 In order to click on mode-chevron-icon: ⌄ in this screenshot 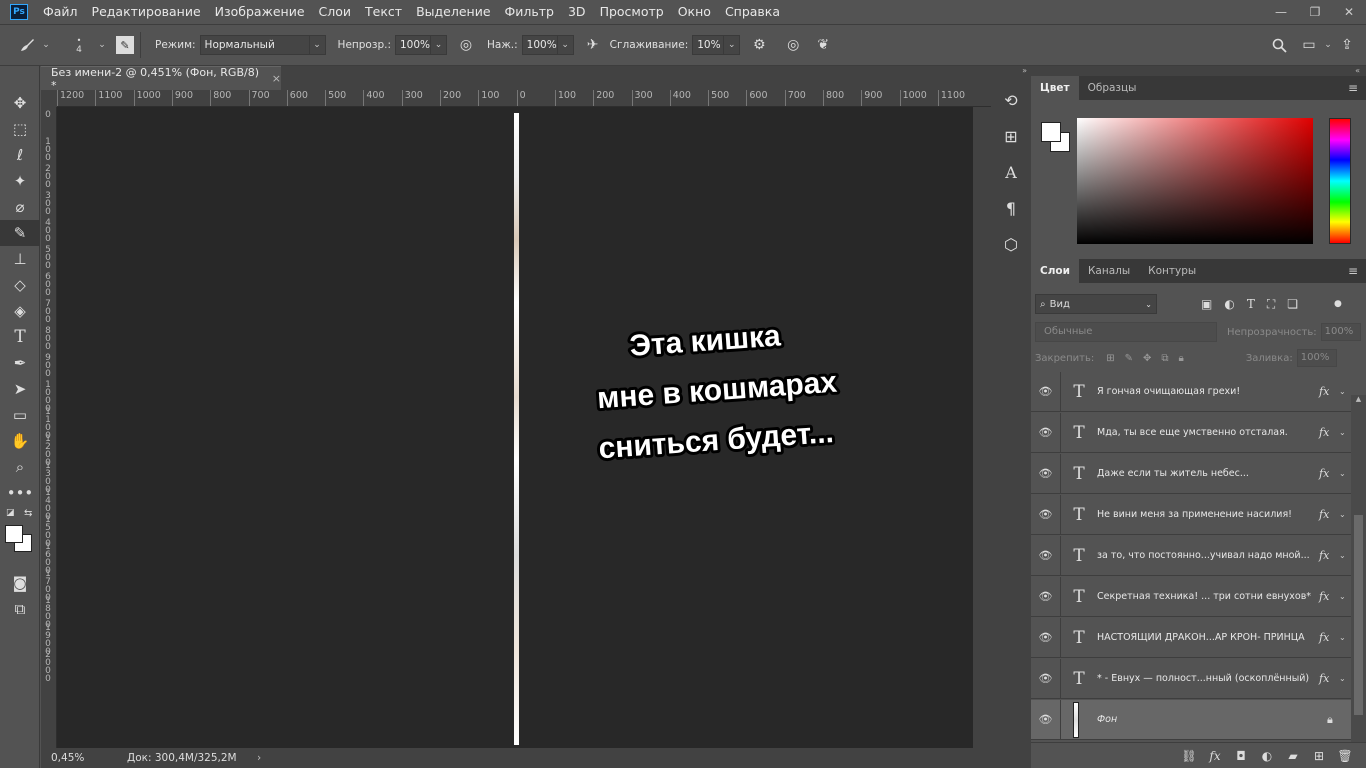, I will do `click(317, 45)`.